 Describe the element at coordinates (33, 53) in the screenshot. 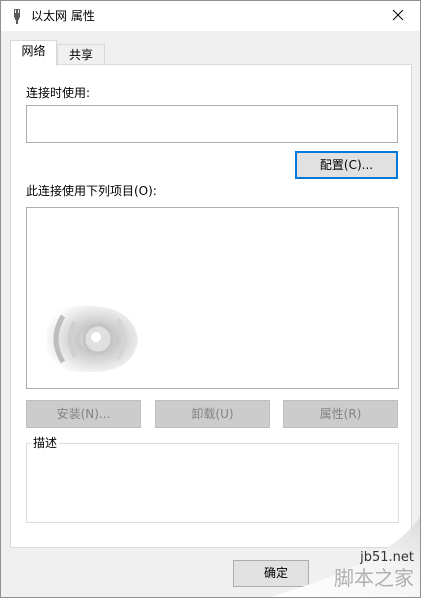

I see `tab-network: 网络` at that location.